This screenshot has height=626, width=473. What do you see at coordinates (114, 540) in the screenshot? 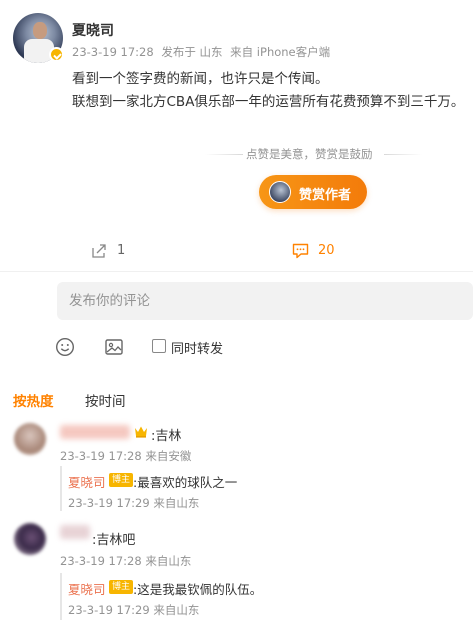
I see `comment-text: :吉林吧` at bounding box center [114, 540].